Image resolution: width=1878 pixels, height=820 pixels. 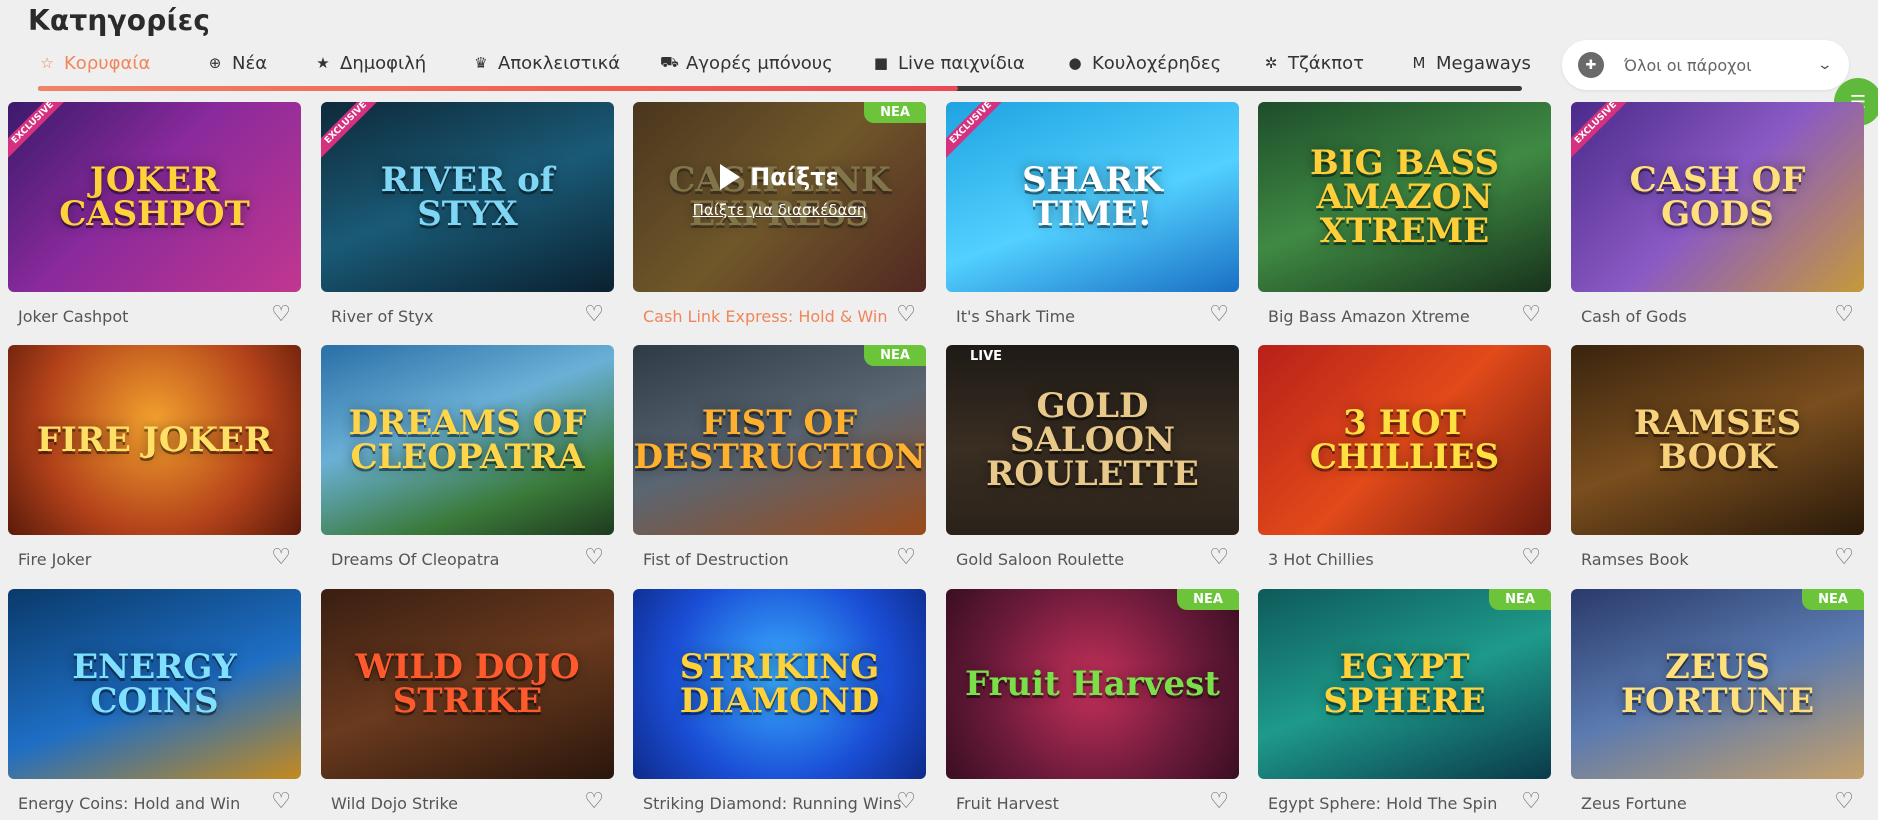 I want to click on game-meta: Egypt Sphere: Hold The Spin ♡, so click(x=1404, y=804).